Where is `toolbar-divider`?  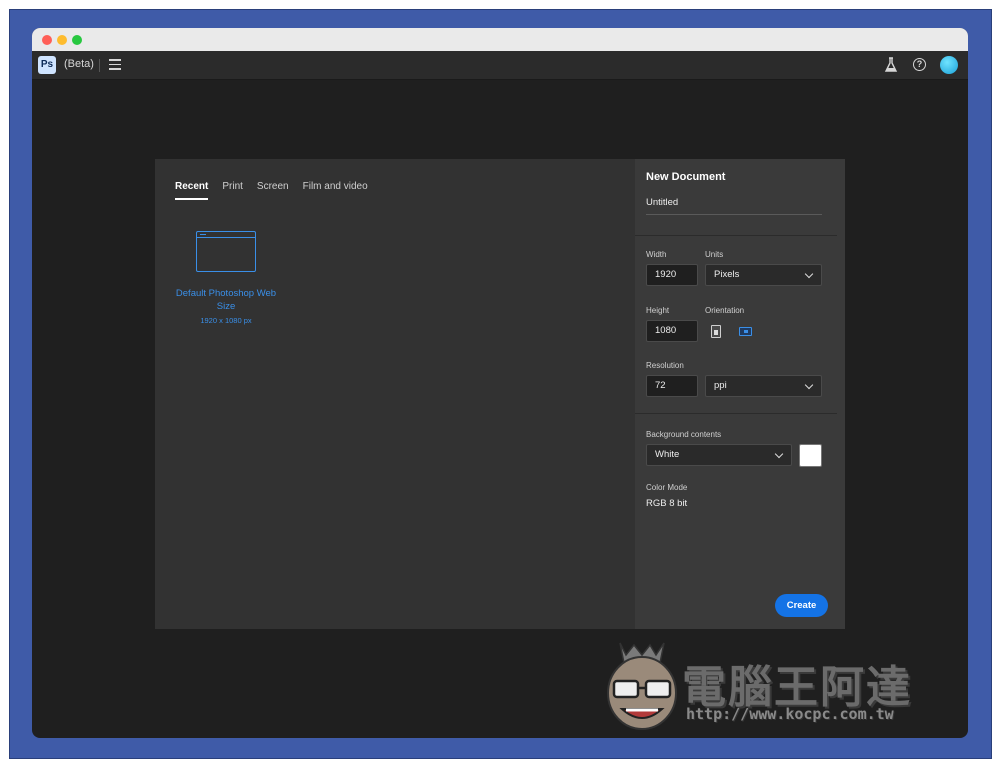
toolbar-divider is located at coordinates (99, 65).